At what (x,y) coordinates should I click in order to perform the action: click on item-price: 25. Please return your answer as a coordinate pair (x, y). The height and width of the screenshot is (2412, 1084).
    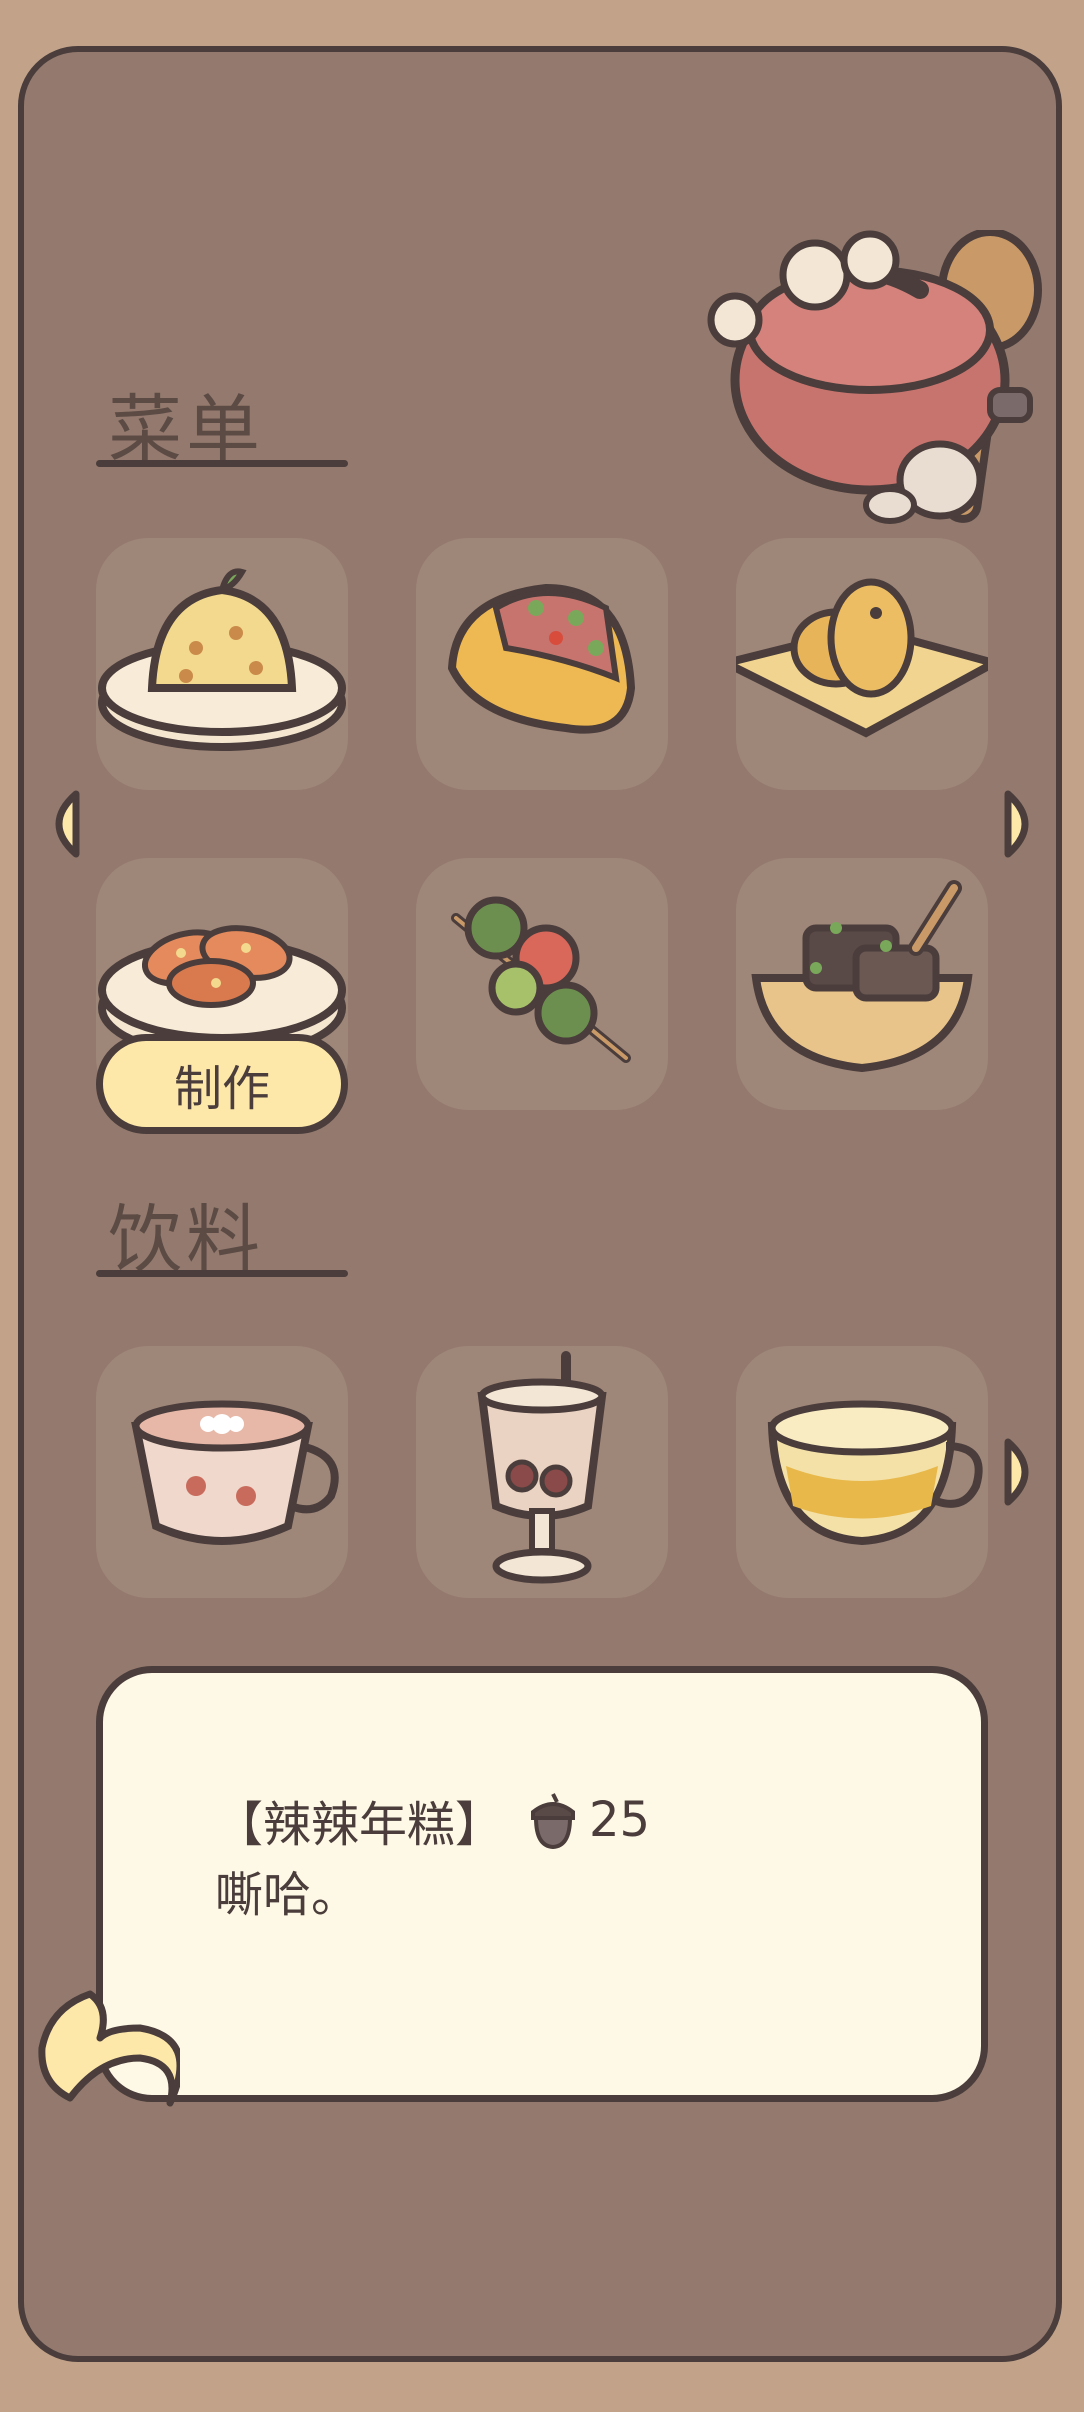
    Looking at the image, I should click on (620, 1820).